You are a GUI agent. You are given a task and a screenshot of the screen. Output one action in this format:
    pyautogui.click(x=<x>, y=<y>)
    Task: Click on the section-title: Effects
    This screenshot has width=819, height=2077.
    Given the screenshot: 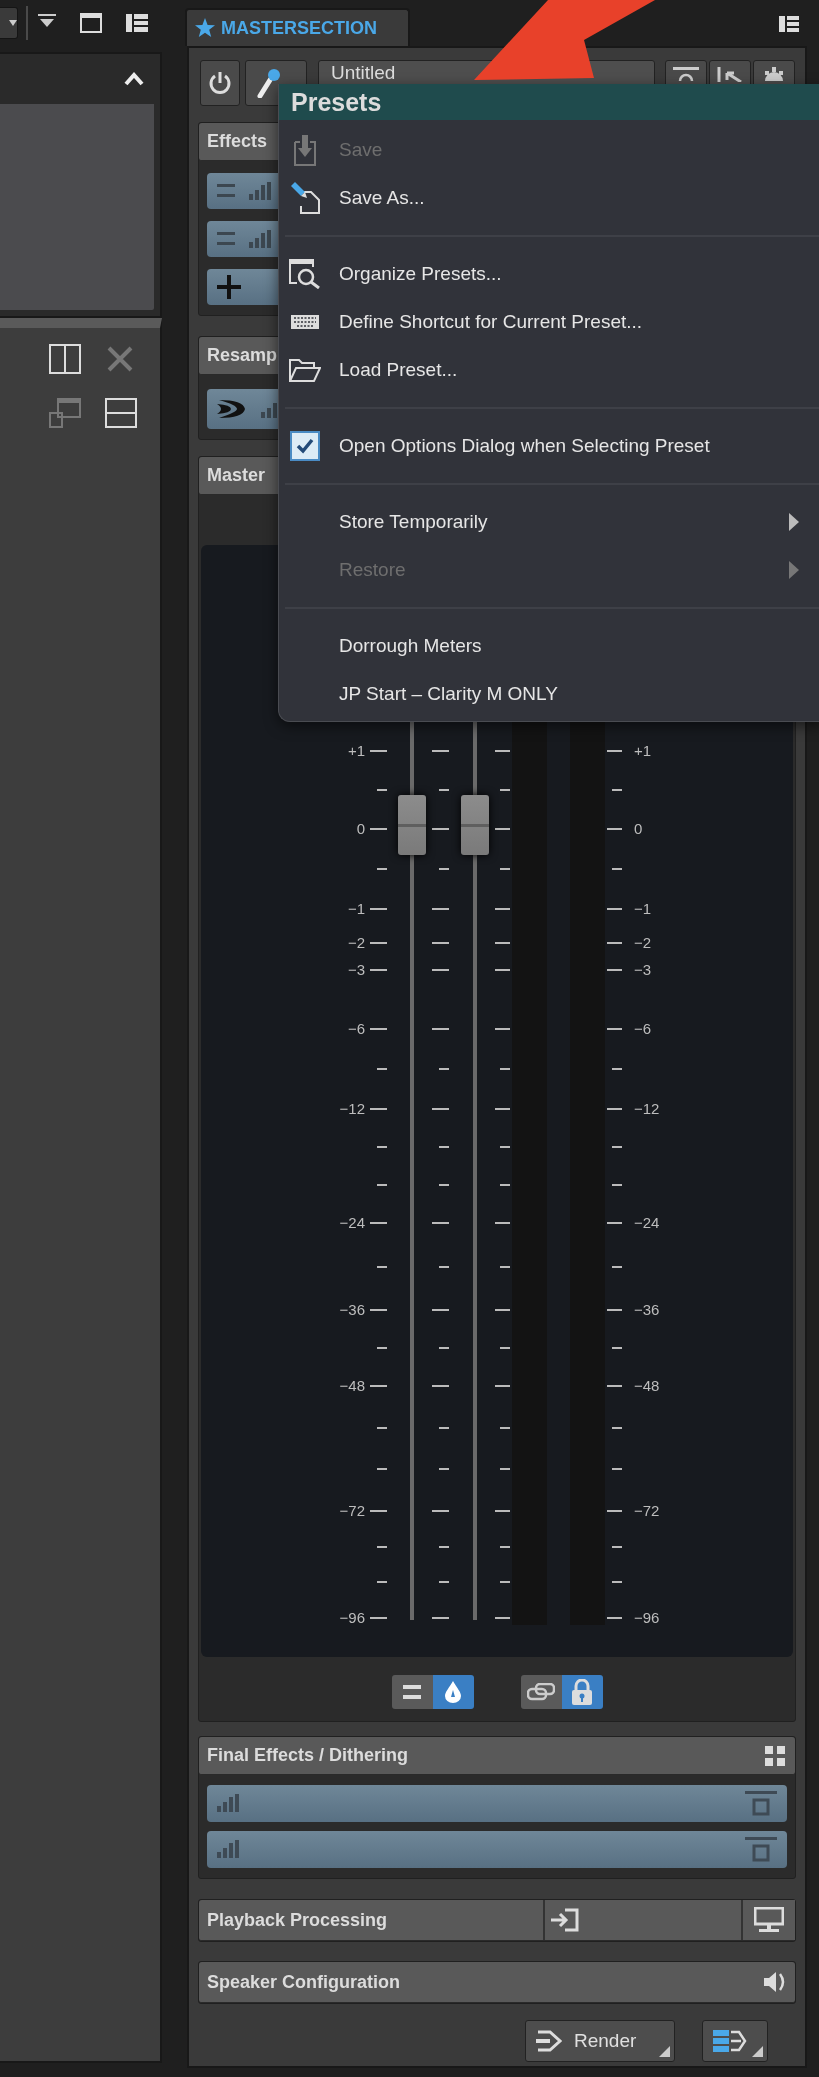 What is the action you would take?
    pyautogui.click(x=237, y=141)
    